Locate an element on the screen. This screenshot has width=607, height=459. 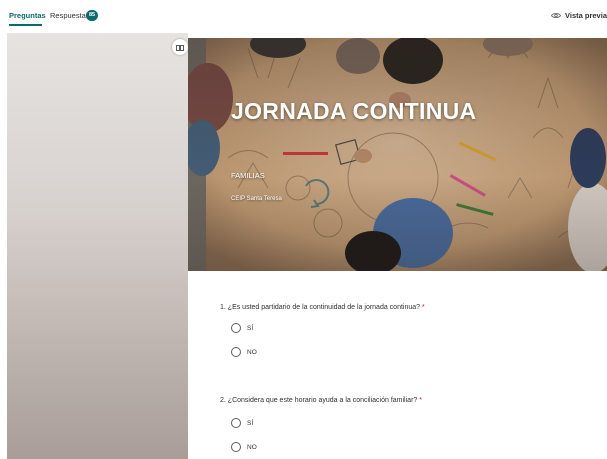
tab-active-indicator is located at coordinates (25, 25).